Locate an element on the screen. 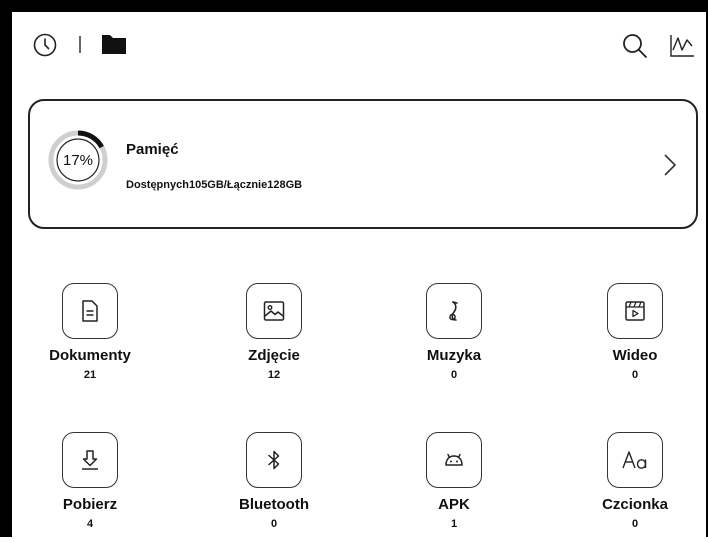 The height and width of the screenshot is (542, 708). storage-percent: 17% is located at coordinates (78, 160).